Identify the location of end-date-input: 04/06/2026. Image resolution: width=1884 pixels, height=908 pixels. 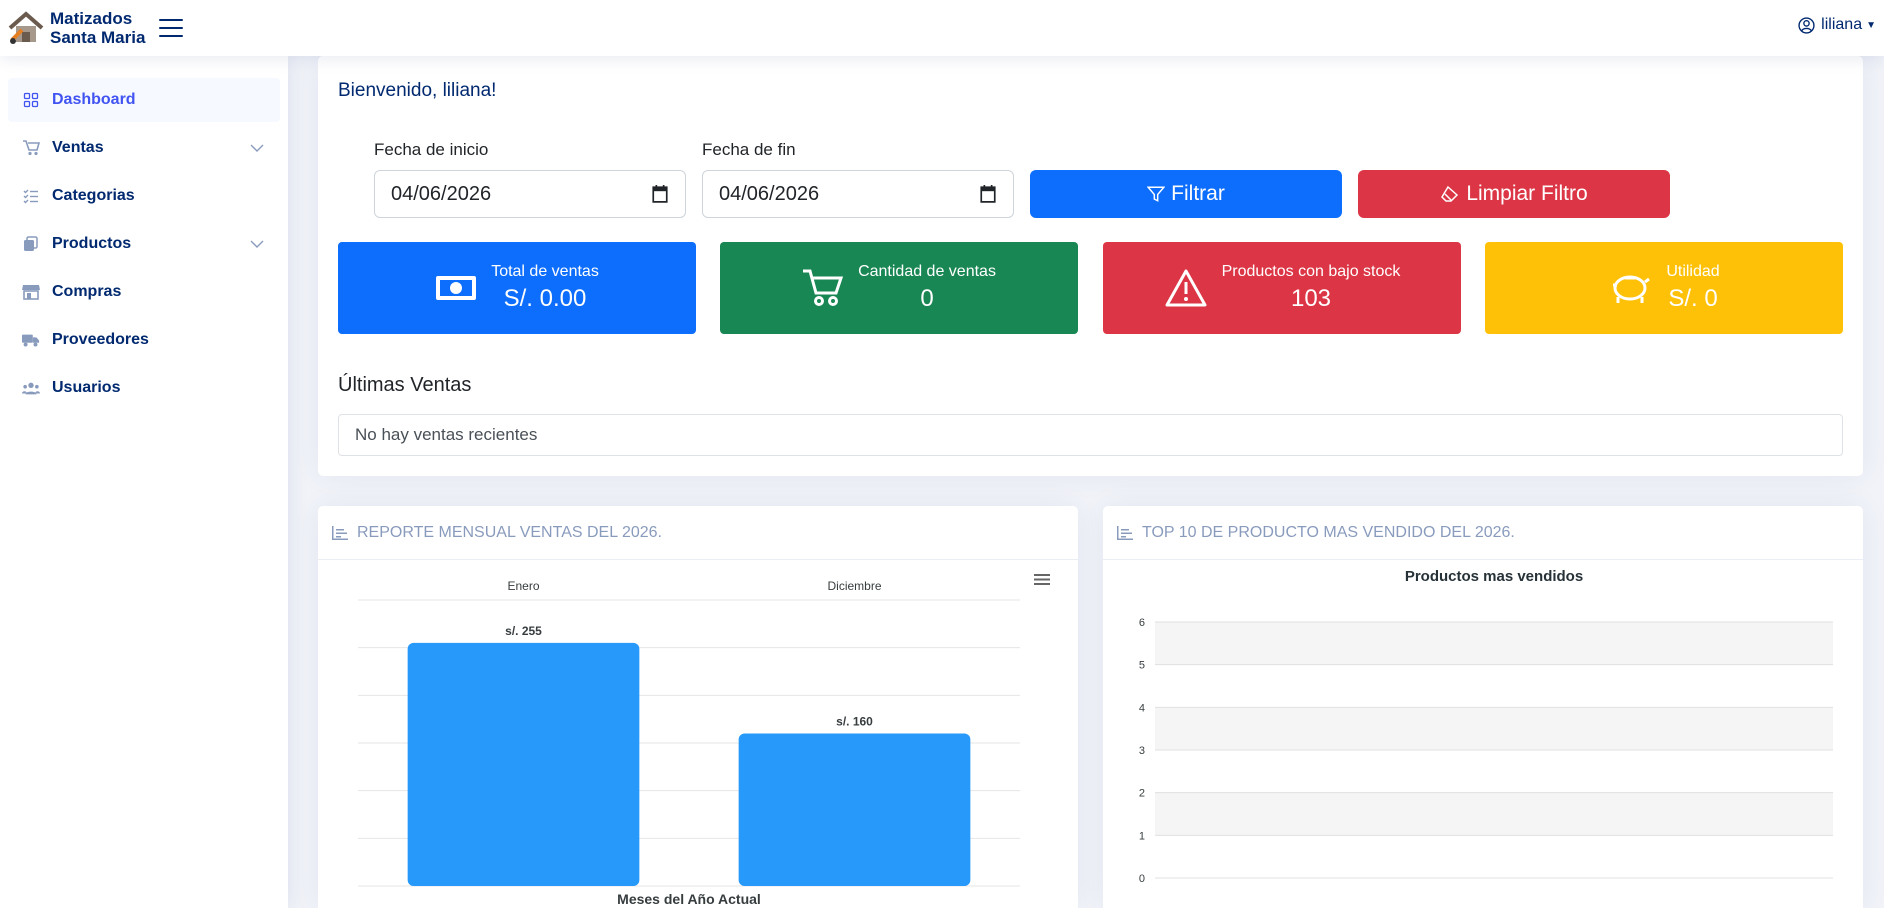
(858, 194).